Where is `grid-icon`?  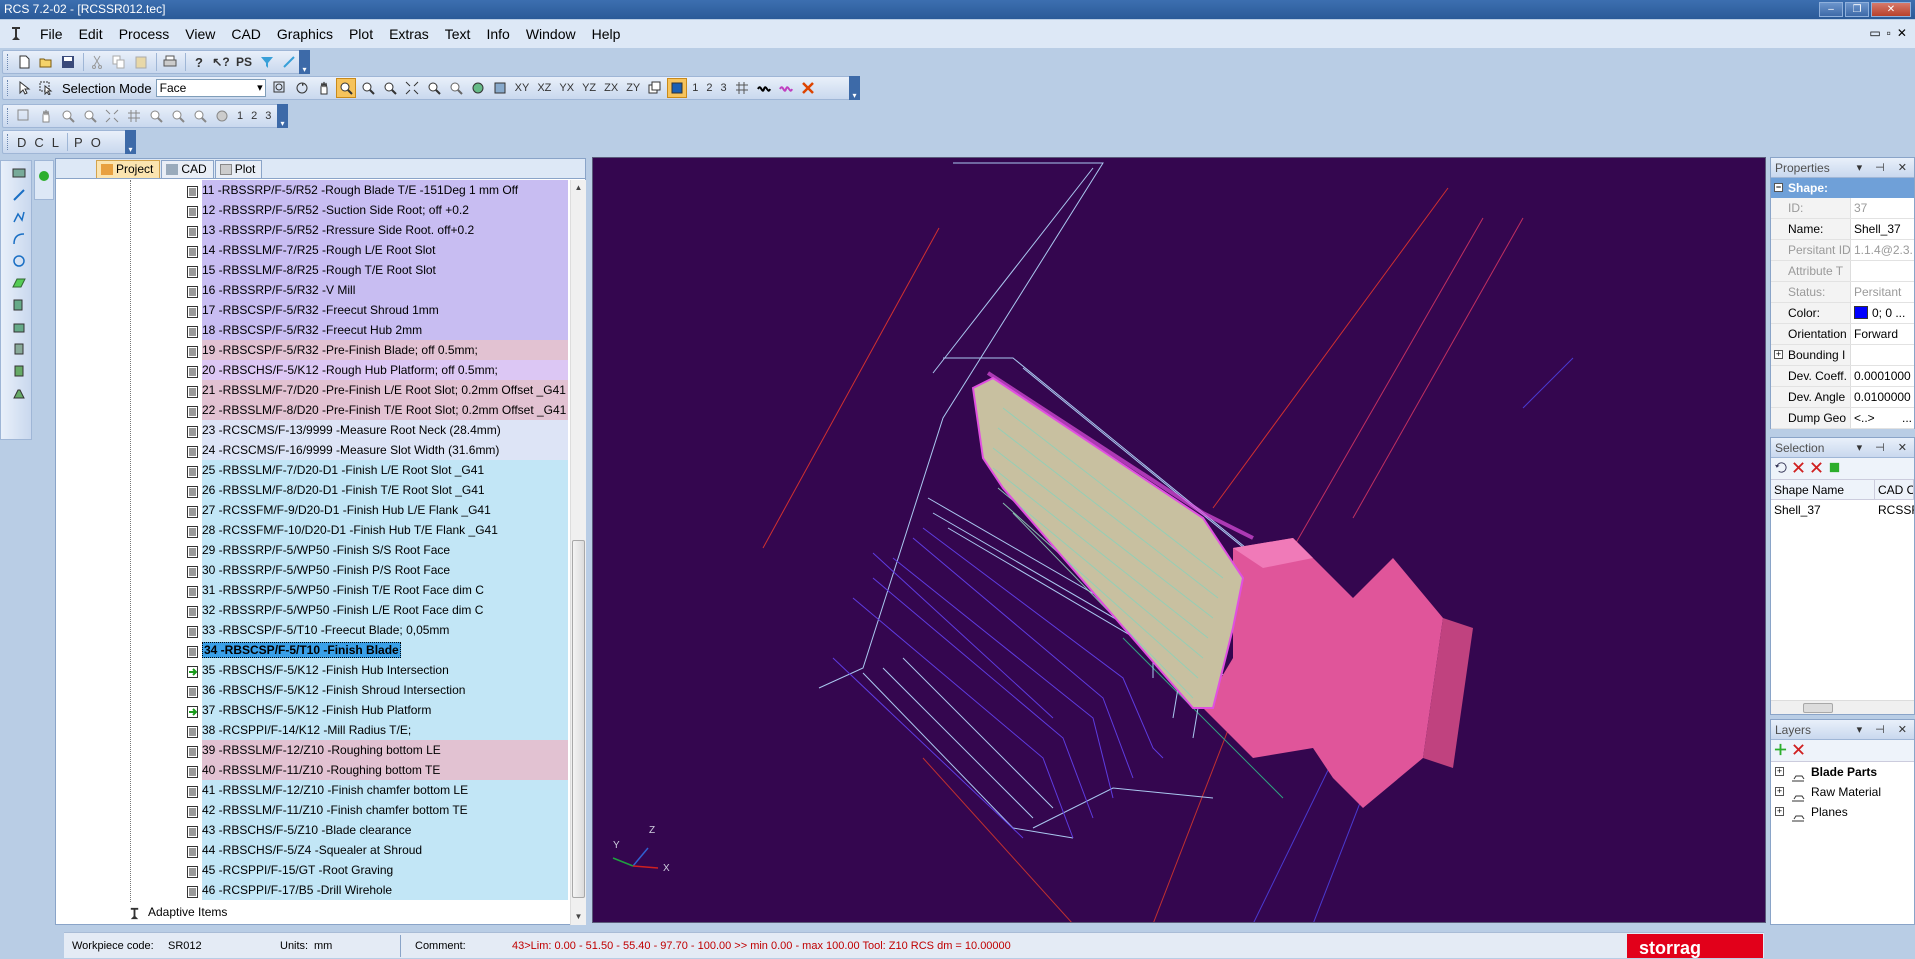
grid-icon is located at coordinates (742, 88).